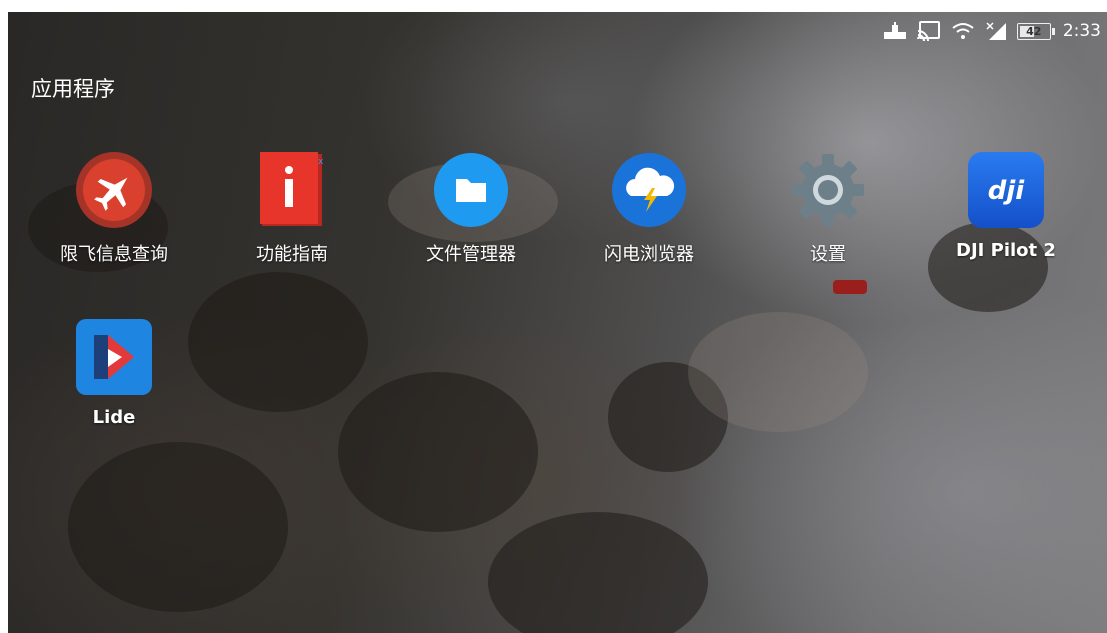 Image resolution: width=1107 pixels, height=633 pixels. I want to click on app-lightning-browser: 闪电浏览器, so click(649, 208).